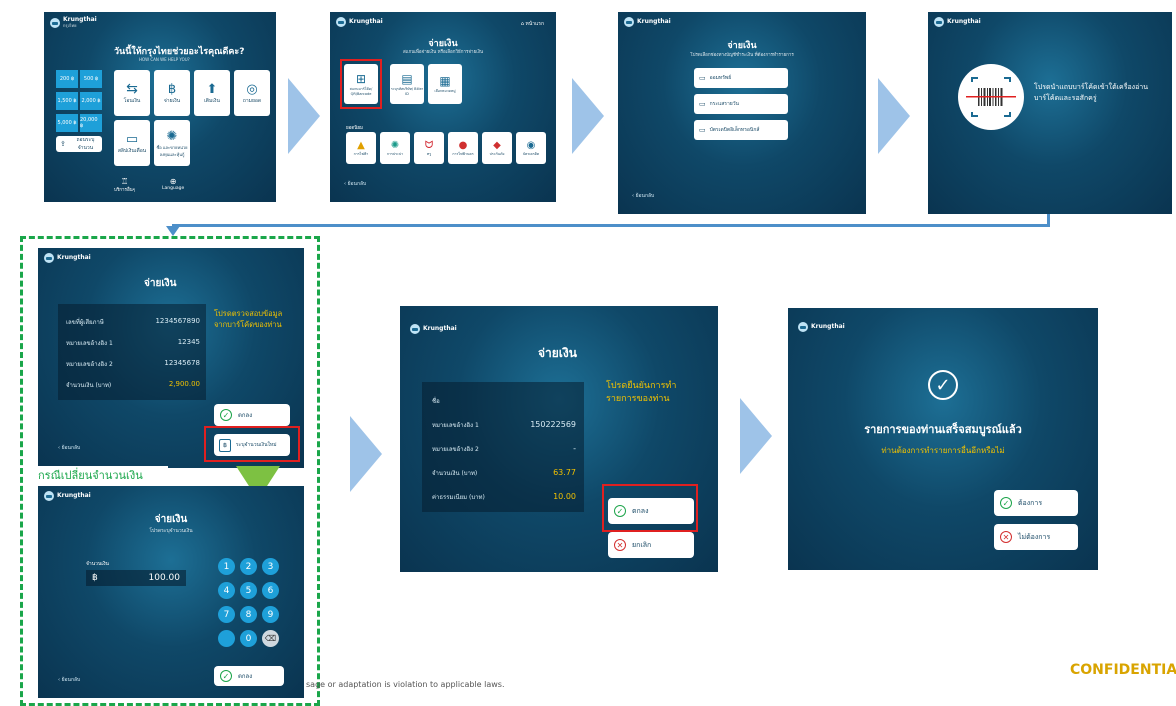 This screenshot has height=706, width=1176. I want to click on card-logo-icon: ◉, so click(531, 145).